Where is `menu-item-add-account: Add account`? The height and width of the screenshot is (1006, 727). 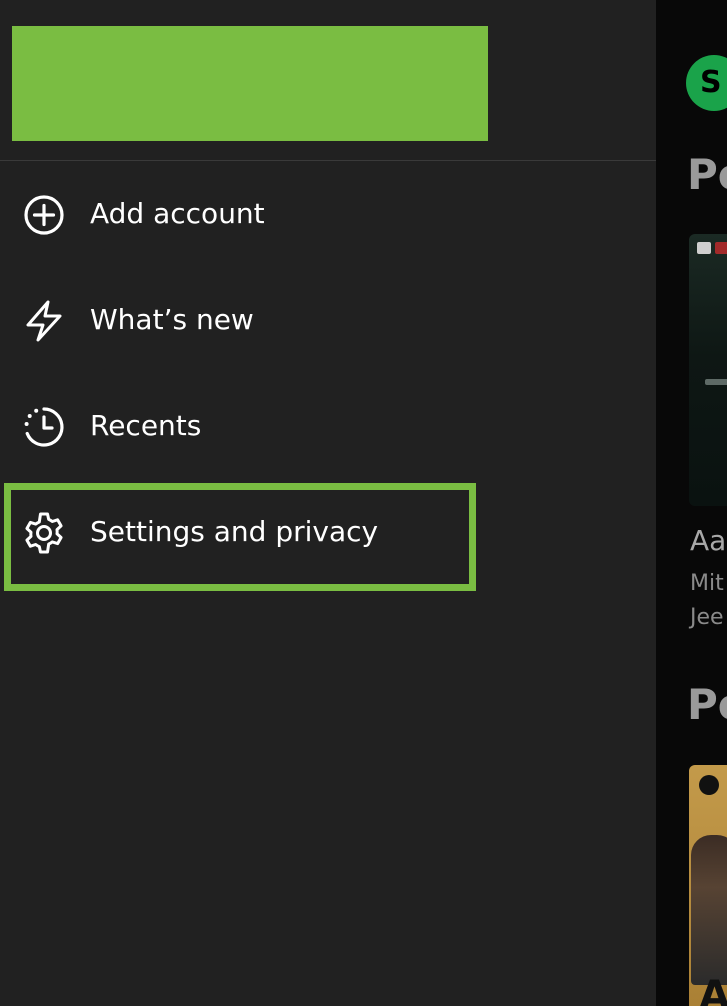 menu-item-add-account: Add account is located at coordinates (328, 215).